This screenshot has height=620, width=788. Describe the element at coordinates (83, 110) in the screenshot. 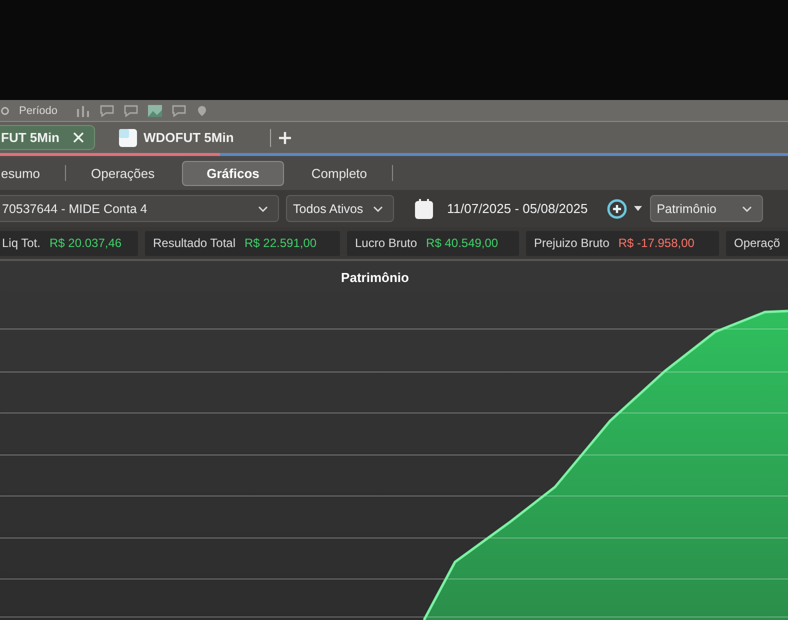

I see `bars-icon` at that location.